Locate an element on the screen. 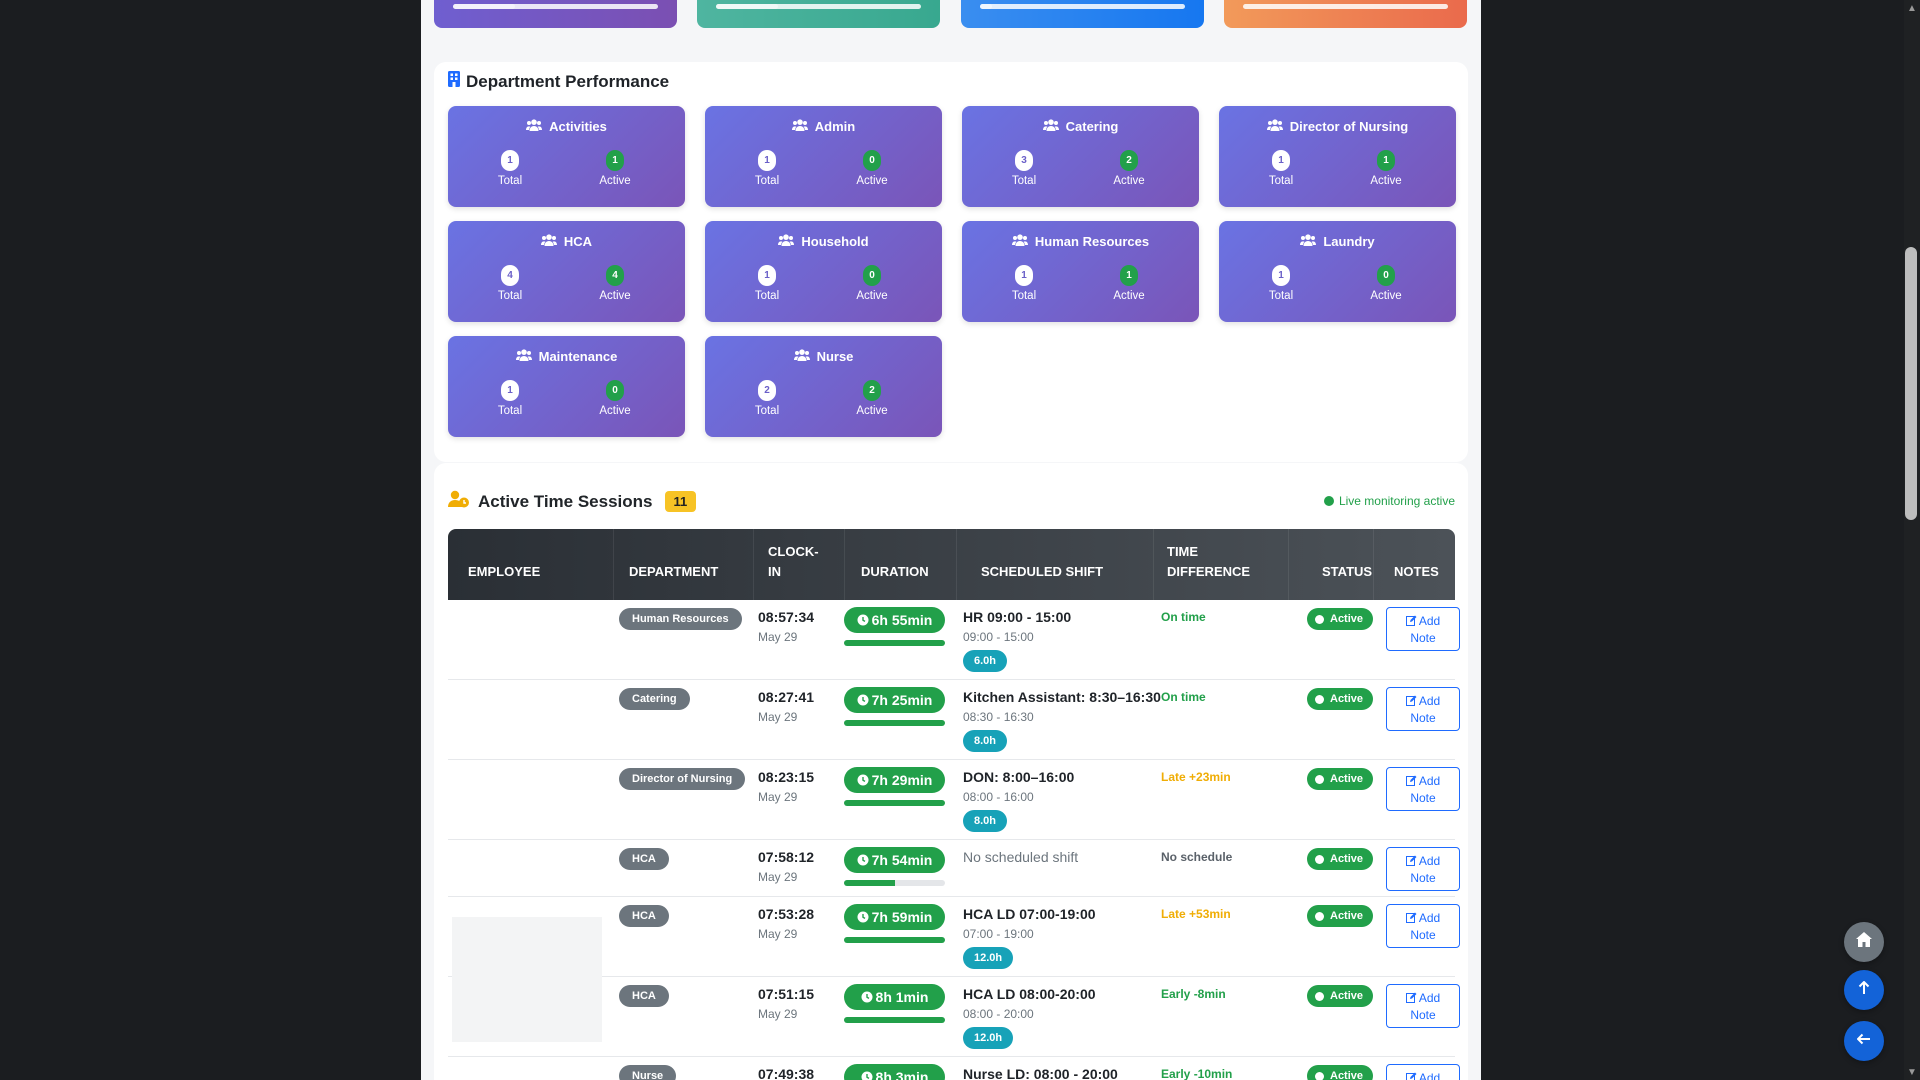  column-header: EMPLOYEE is located at coordinates (504, 572).